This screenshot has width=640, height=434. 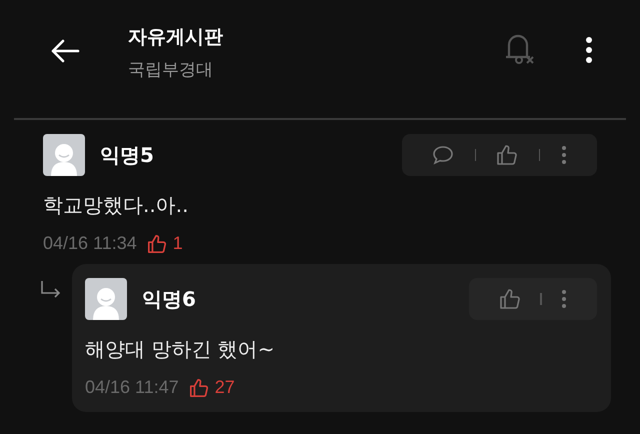 What do you see at coordinates (169, 299) in the screenshot?
I see `author-name: 익명6` at bounding box center [169, 299].